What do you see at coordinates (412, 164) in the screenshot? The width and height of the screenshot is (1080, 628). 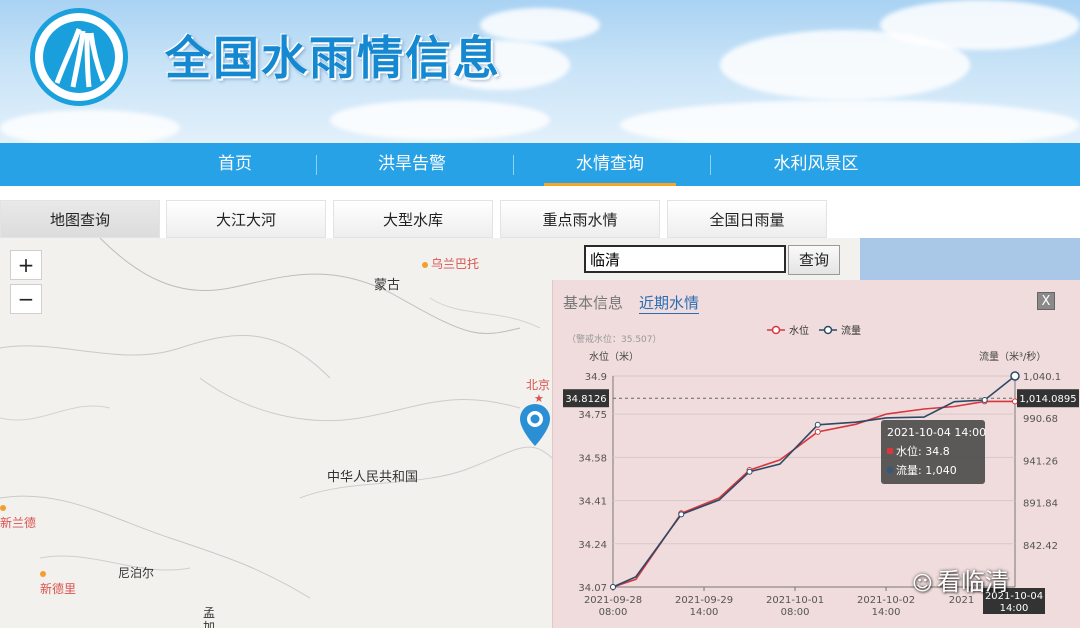 I see `nav-item-flood-alert: 洪旱告警` at bounding box center [412, 164].